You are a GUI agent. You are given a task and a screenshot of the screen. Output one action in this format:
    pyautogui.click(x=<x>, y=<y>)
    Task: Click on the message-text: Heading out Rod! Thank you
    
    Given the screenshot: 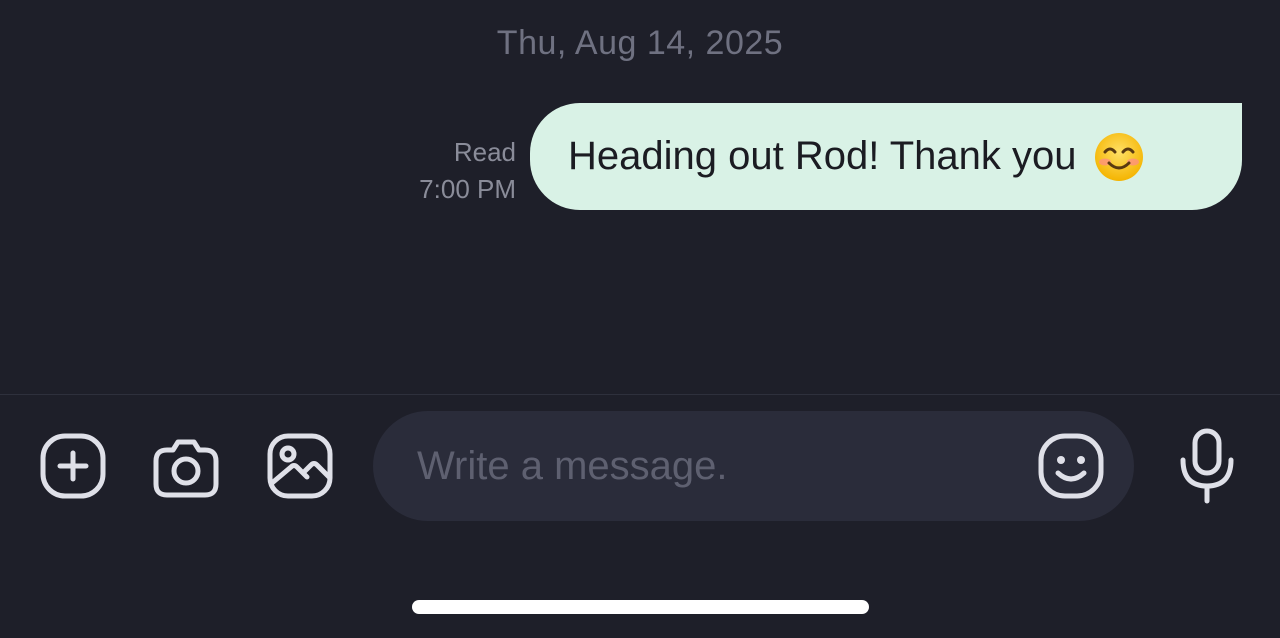 What is the action you would take?
    pyautogui.click(x=822, y=156)
    